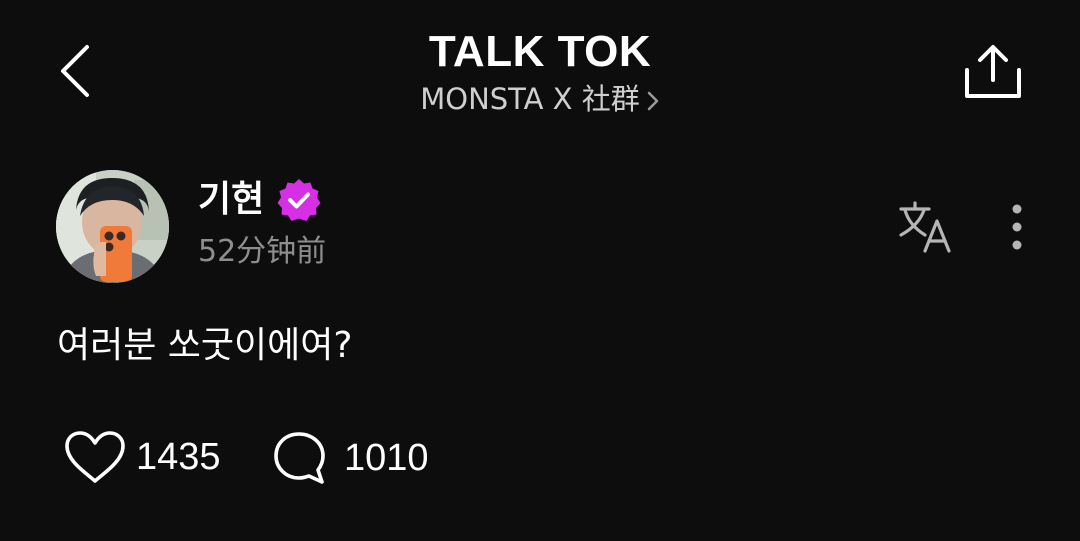 The width and height of the screenshot is (1080, 541). What do you see at coordinates (95, 457) in the screenshot?
I see `heart-icon` at bounding box center [95, 457].